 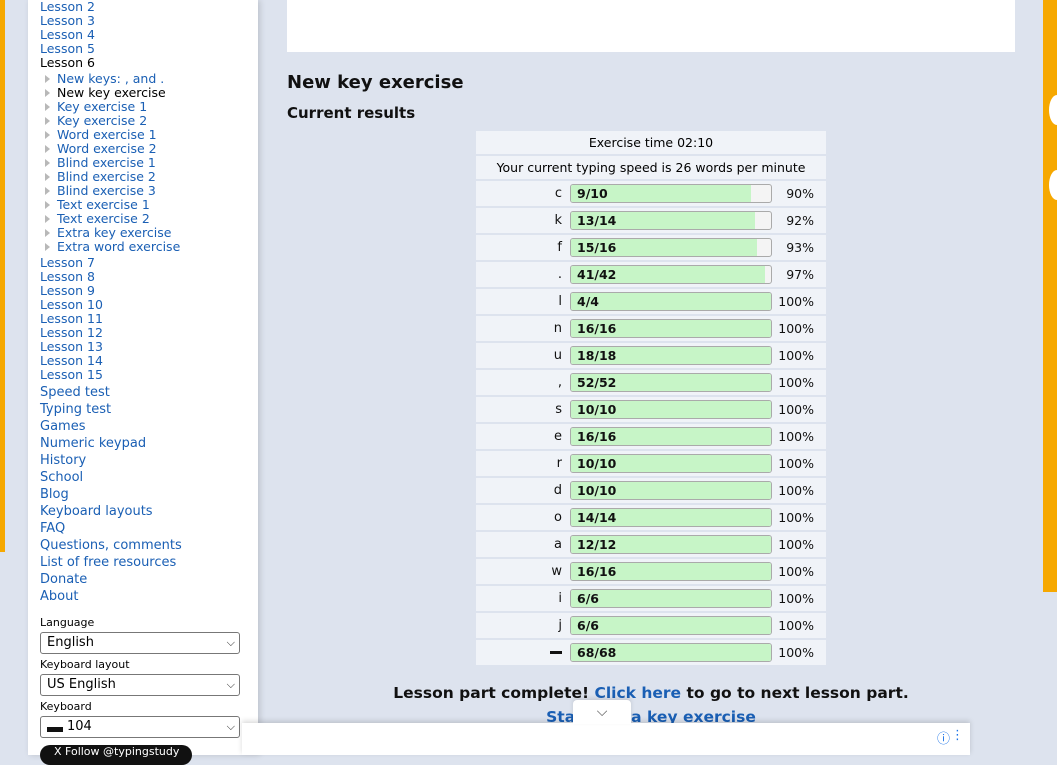 What do you see at coordinates (671, 544) in the screenshot?
I see `result-progress-bar: 12/12` at bounding box center [671, 544].